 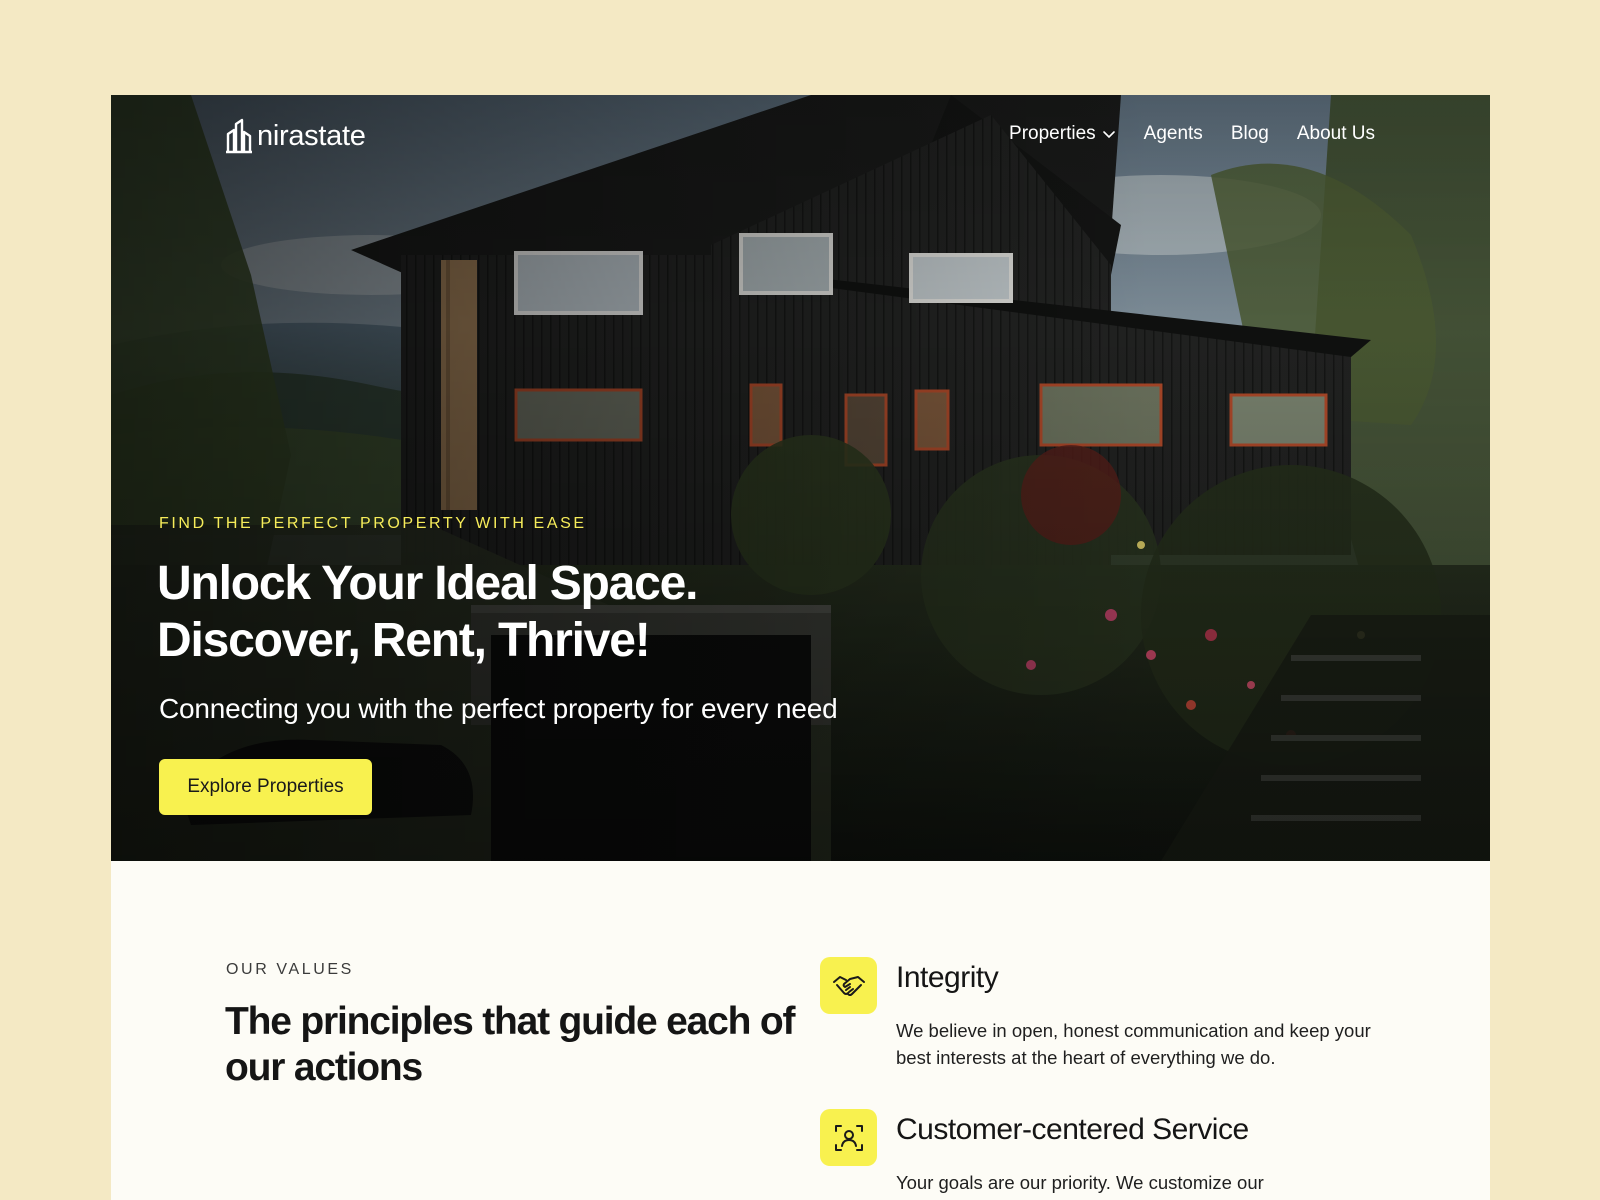 I want to click on value-title: Customer-centered Service, so click(x=1072, y=1129).